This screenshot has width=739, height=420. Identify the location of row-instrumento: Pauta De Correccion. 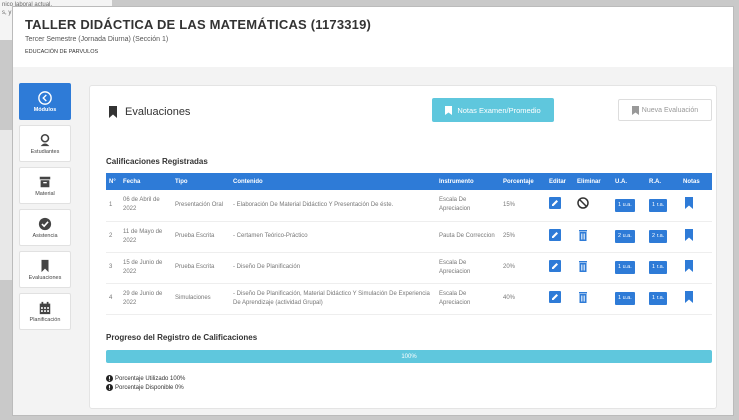
(468, 237).